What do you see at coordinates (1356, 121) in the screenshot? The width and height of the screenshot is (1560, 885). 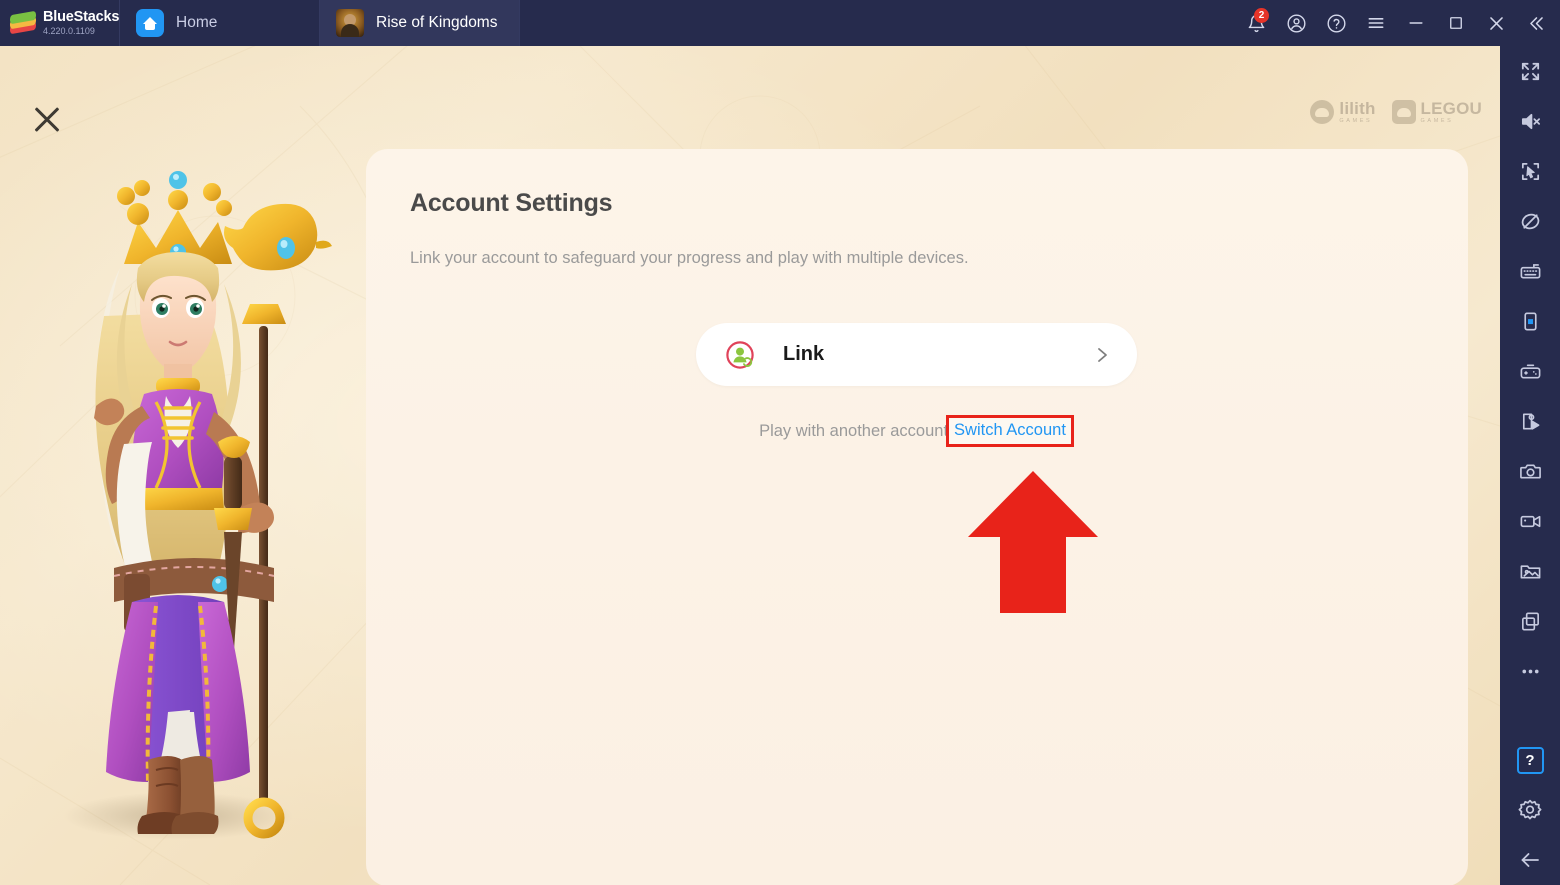 I see `lilith-logo-sub: GAMES` at bounding box center [1356, 121].